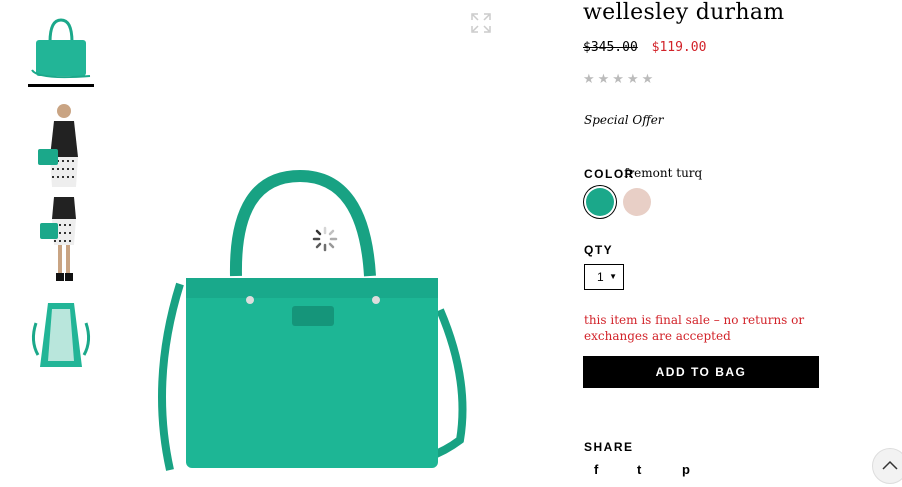 The width and height of the screenshot is (902, 487). I want to click on special-offer-label: Special Offer, so click(624, 120).